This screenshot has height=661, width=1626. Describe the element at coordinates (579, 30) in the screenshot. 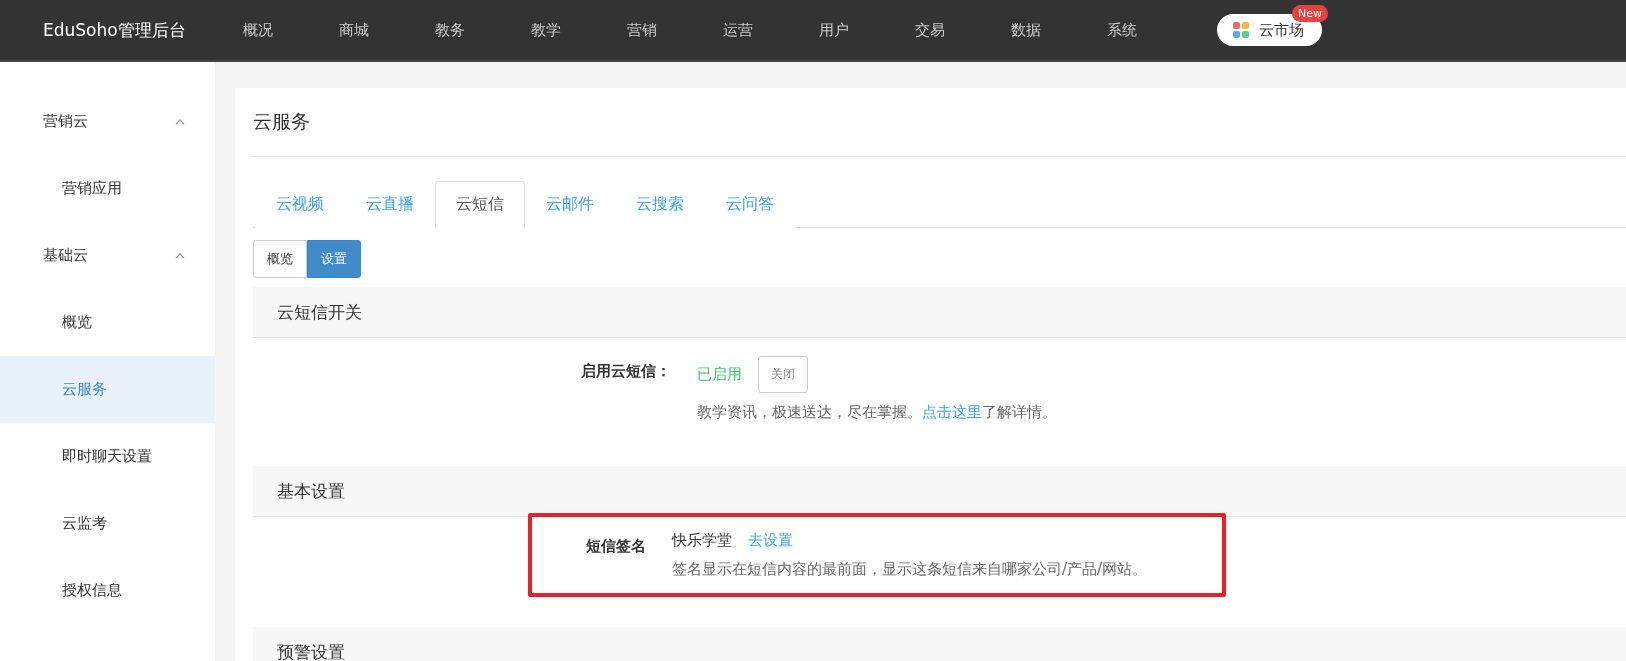

I see `nav-item: 教学` at that location.